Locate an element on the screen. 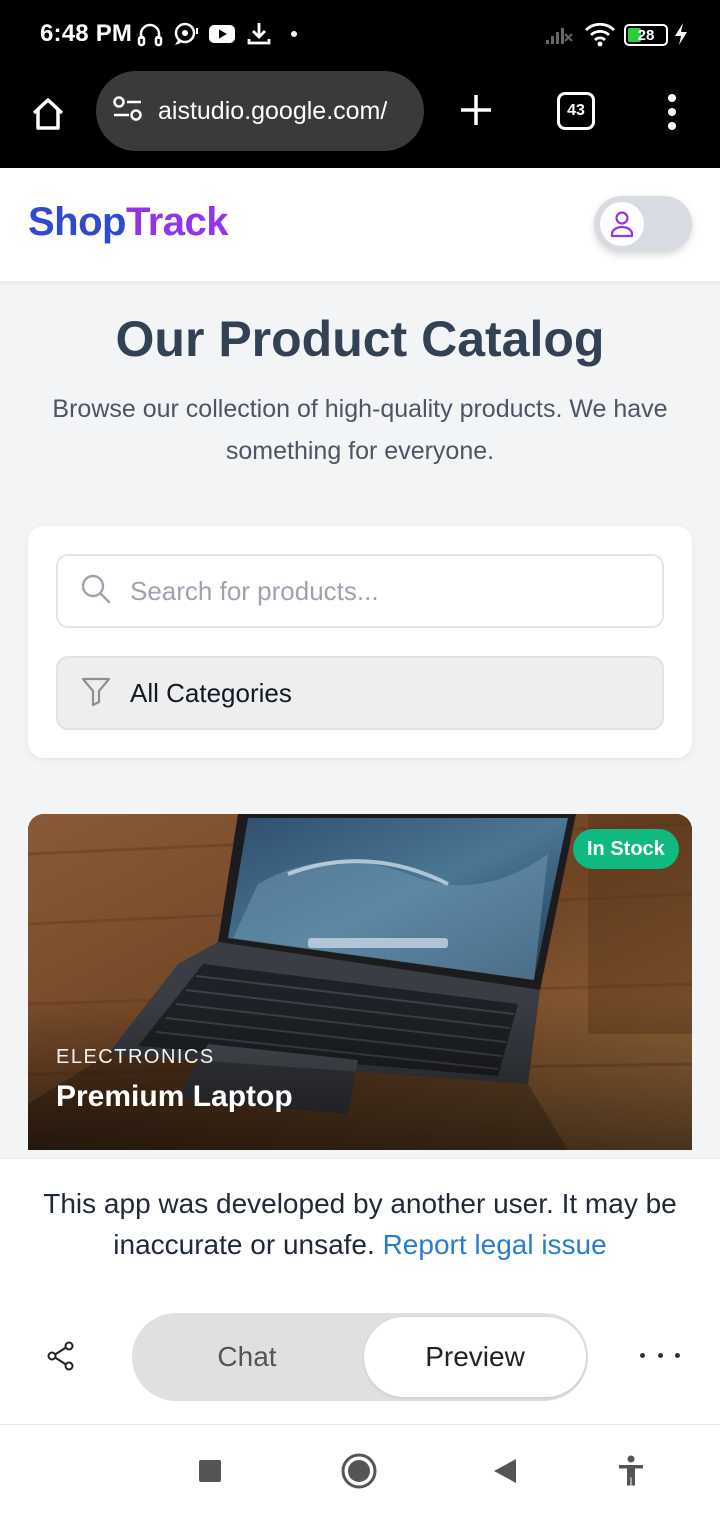 The image size is (720, 1520). share-icon is located at coordinates (60, 1356).